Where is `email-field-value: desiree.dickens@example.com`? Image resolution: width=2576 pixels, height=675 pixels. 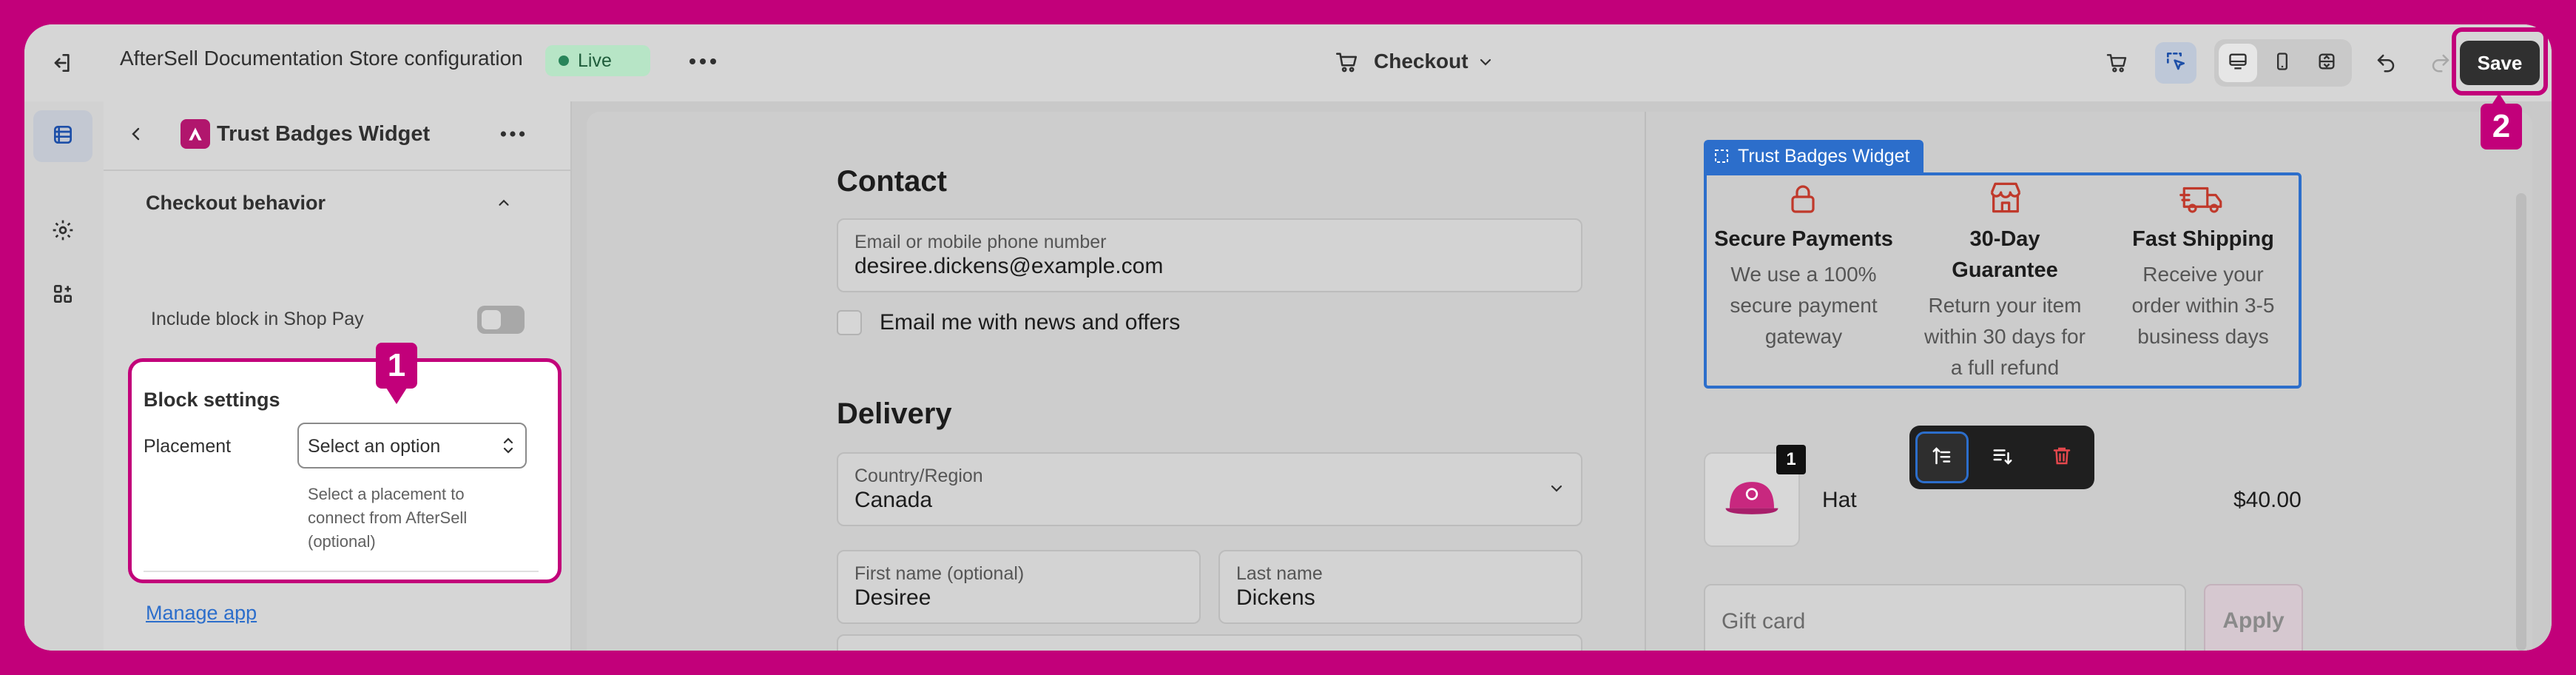
email-field-value: desiree.dickens@example.com is located at coordinates (1009, 266).